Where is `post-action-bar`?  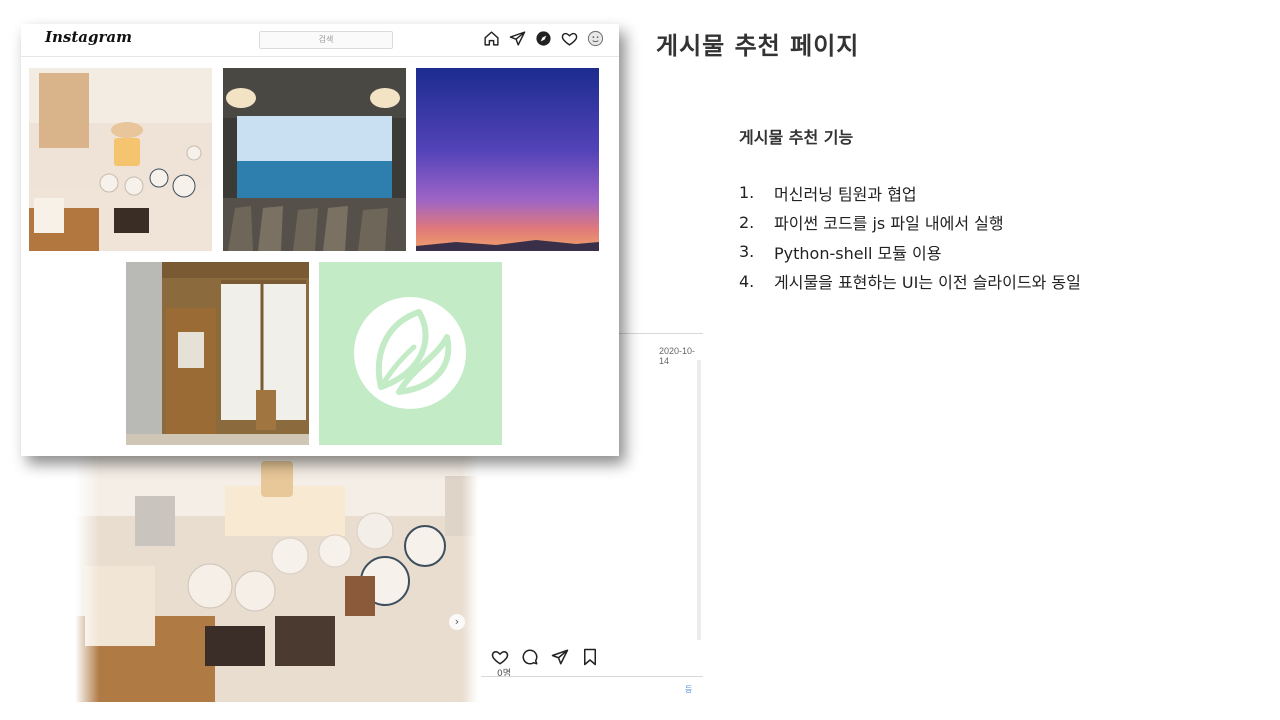 post-action-bar is located at coordinates (551, 657).